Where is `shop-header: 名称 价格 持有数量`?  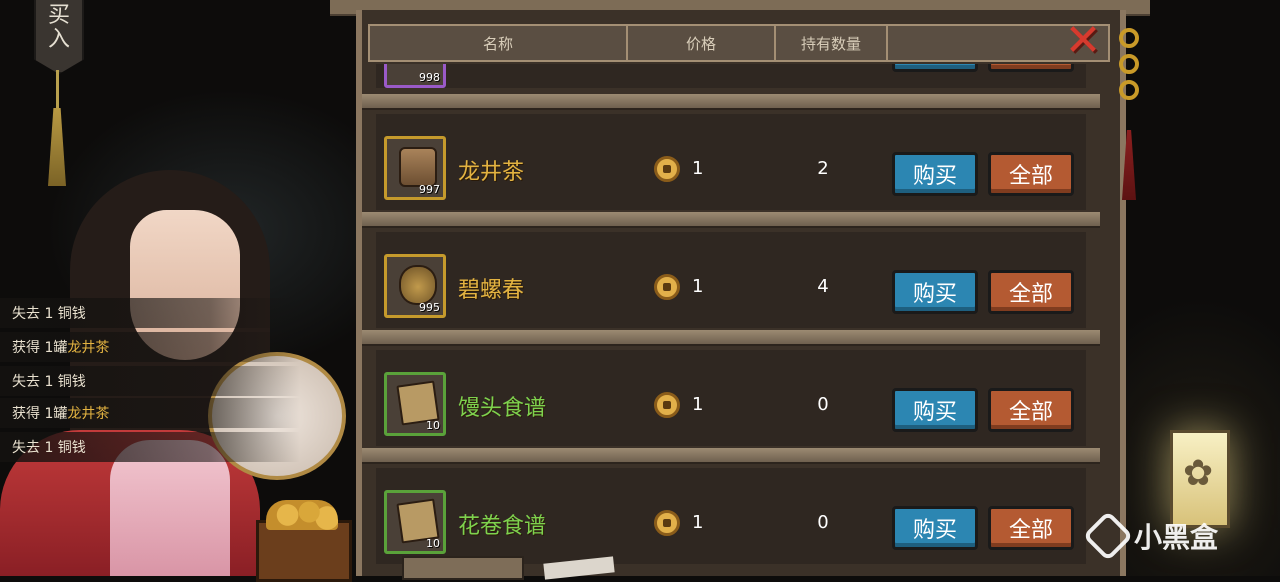 shop-header: 名称 价格 持有数量 is located at coordinates (739, 43).